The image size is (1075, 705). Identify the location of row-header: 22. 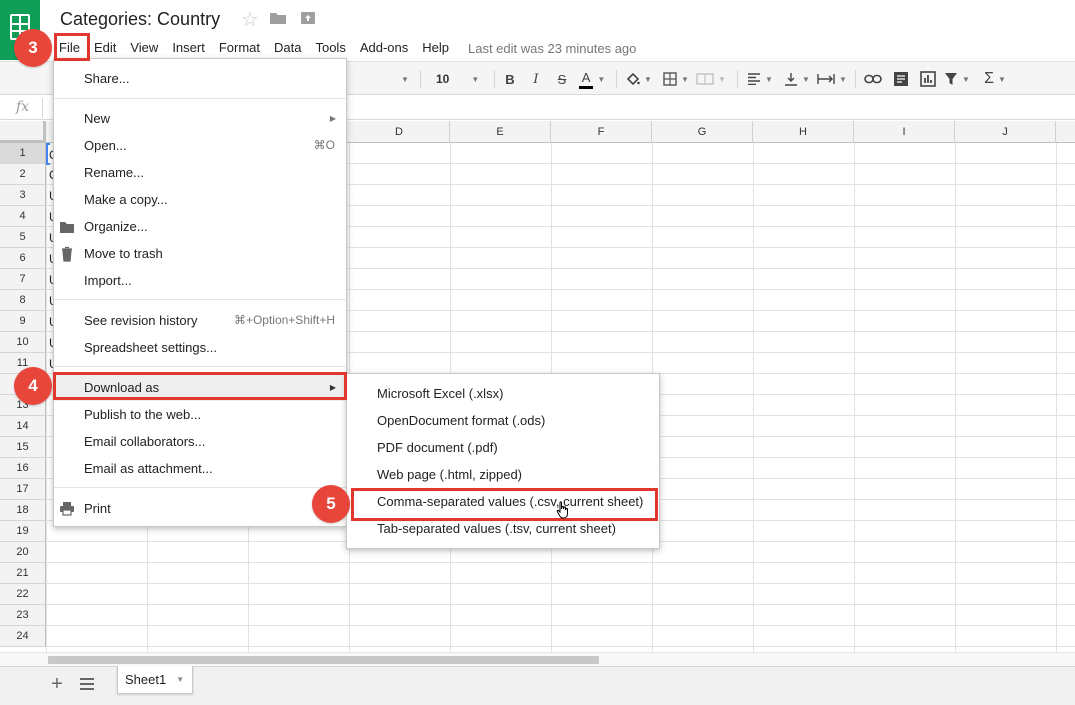
(23, 594).